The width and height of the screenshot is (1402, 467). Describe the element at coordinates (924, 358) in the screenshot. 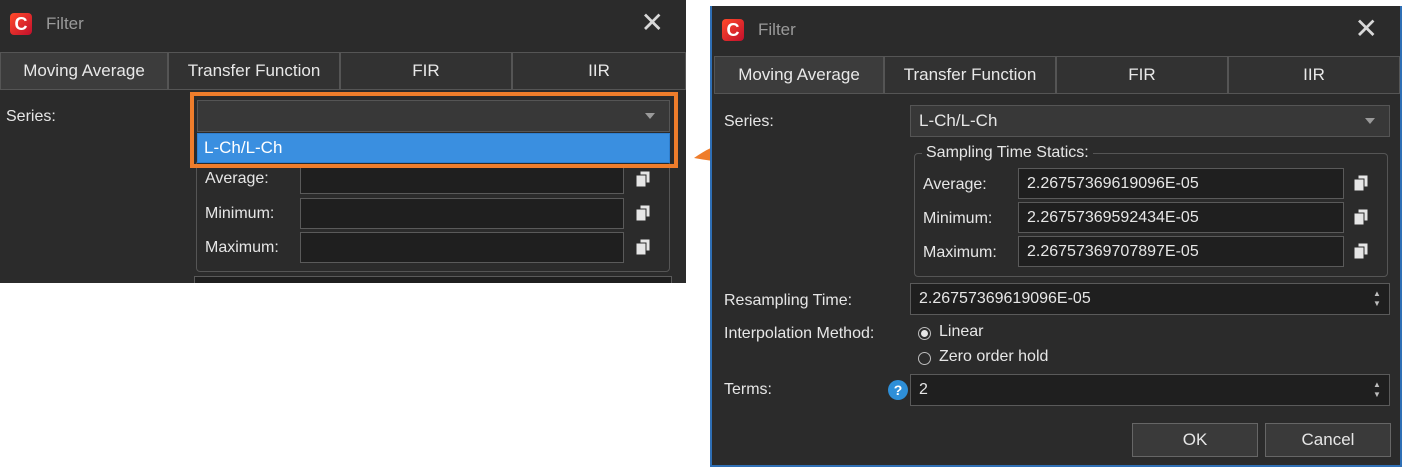

I see `radio-zero-order-hold` at that location.